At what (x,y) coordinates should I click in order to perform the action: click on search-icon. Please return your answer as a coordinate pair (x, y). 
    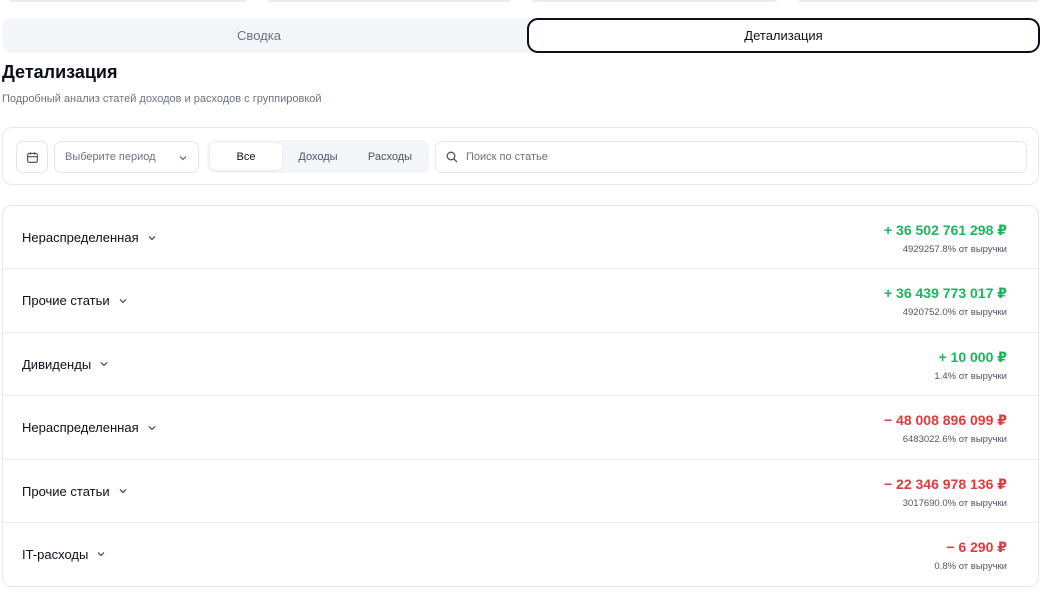
    Looking at the image, I should click on (452, 157).